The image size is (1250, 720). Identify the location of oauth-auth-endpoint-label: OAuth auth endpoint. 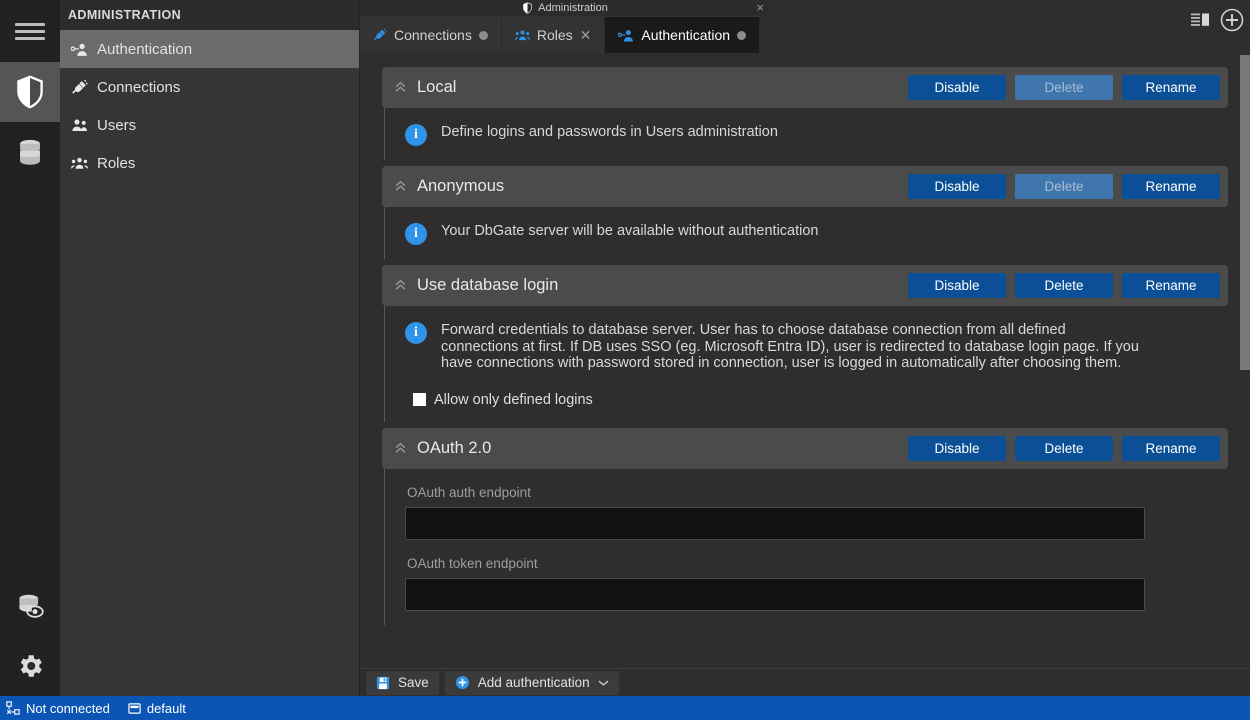
(469, 492).